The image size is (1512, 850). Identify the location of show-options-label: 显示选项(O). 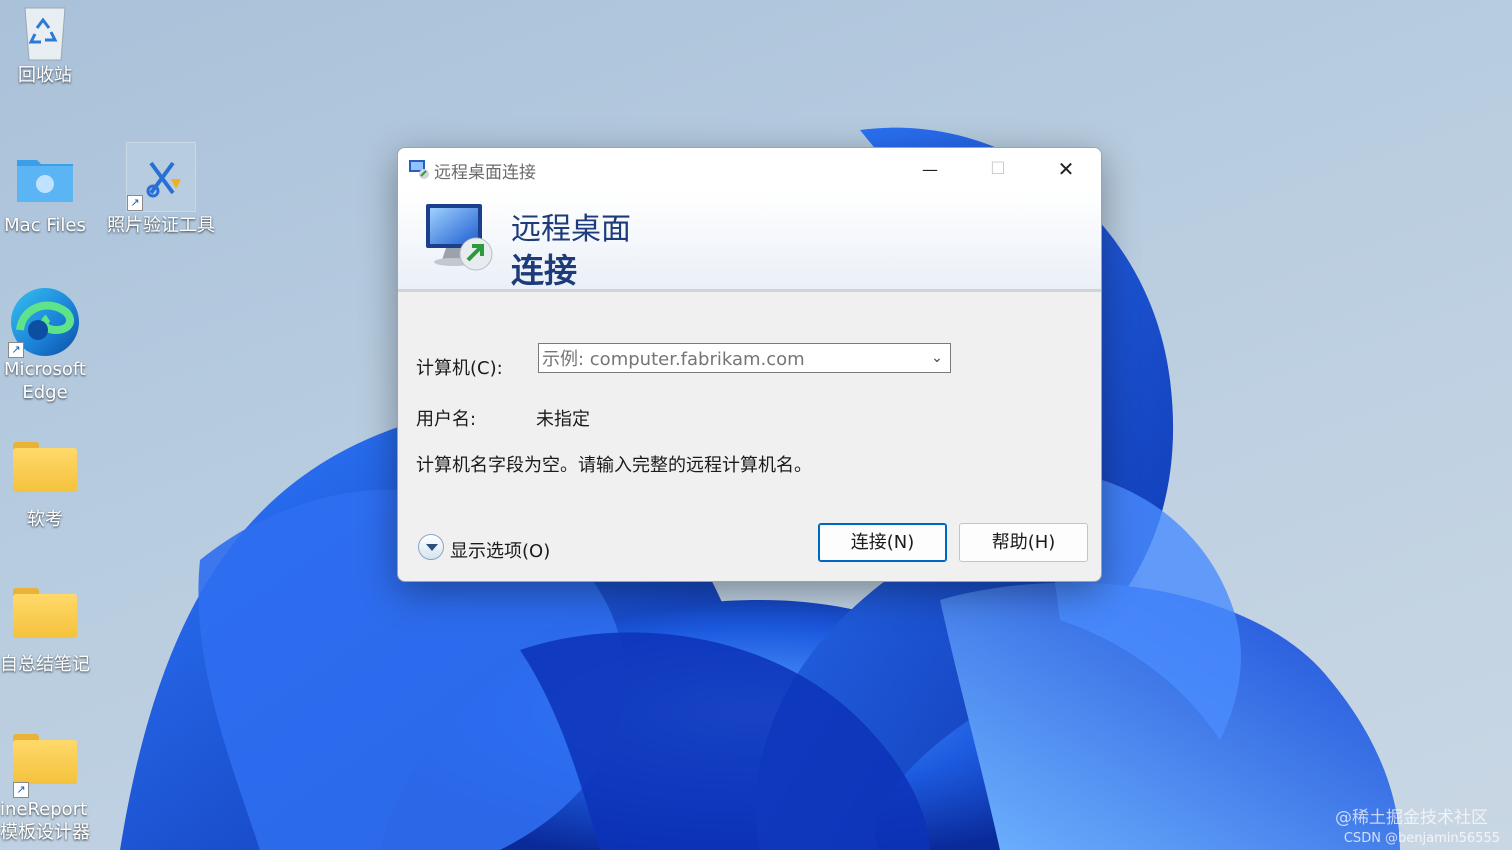
(500, 550).